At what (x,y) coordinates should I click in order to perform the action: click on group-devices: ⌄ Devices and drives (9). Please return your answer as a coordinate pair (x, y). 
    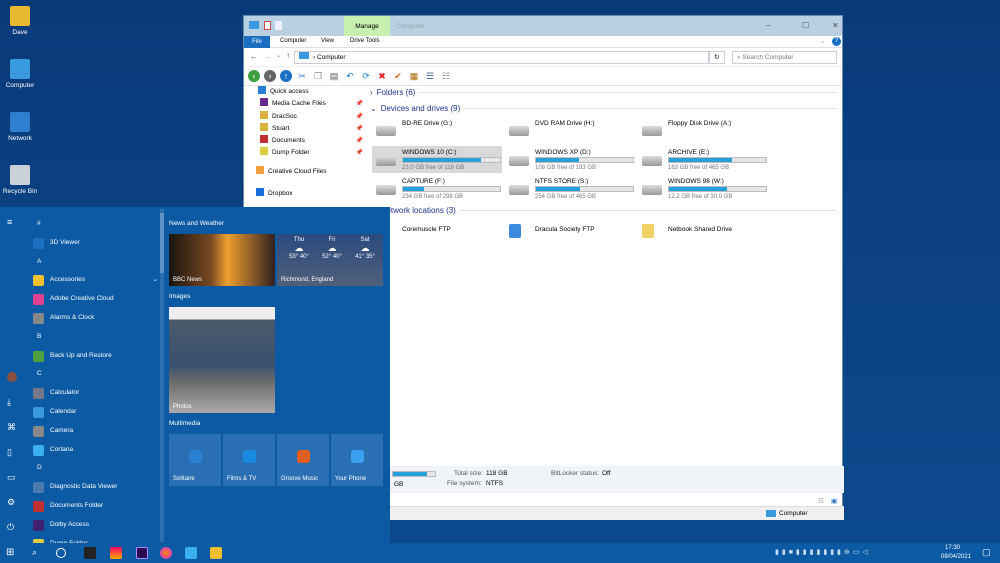
    Looking at the image, I should click on (603, 108).